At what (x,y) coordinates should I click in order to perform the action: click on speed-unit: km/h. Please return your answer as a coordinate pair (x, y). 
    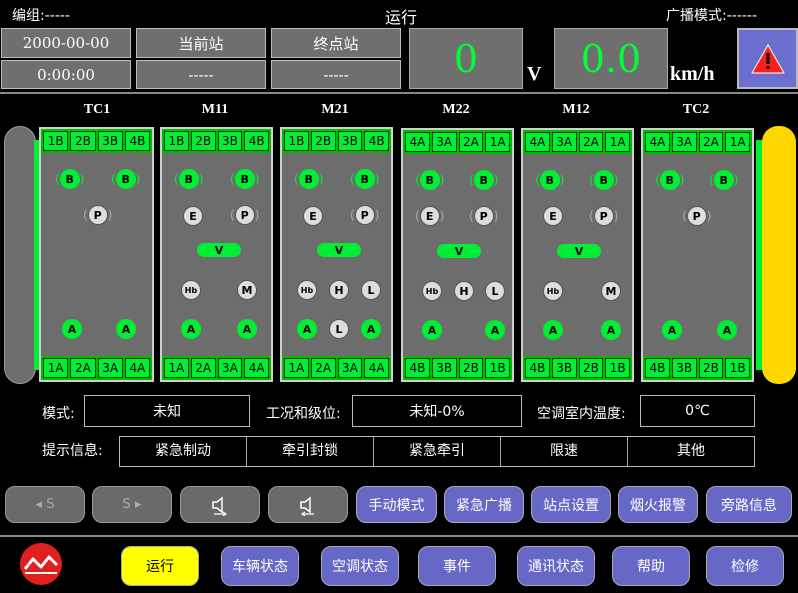
    Looking at the image, I should click on (692, 74).